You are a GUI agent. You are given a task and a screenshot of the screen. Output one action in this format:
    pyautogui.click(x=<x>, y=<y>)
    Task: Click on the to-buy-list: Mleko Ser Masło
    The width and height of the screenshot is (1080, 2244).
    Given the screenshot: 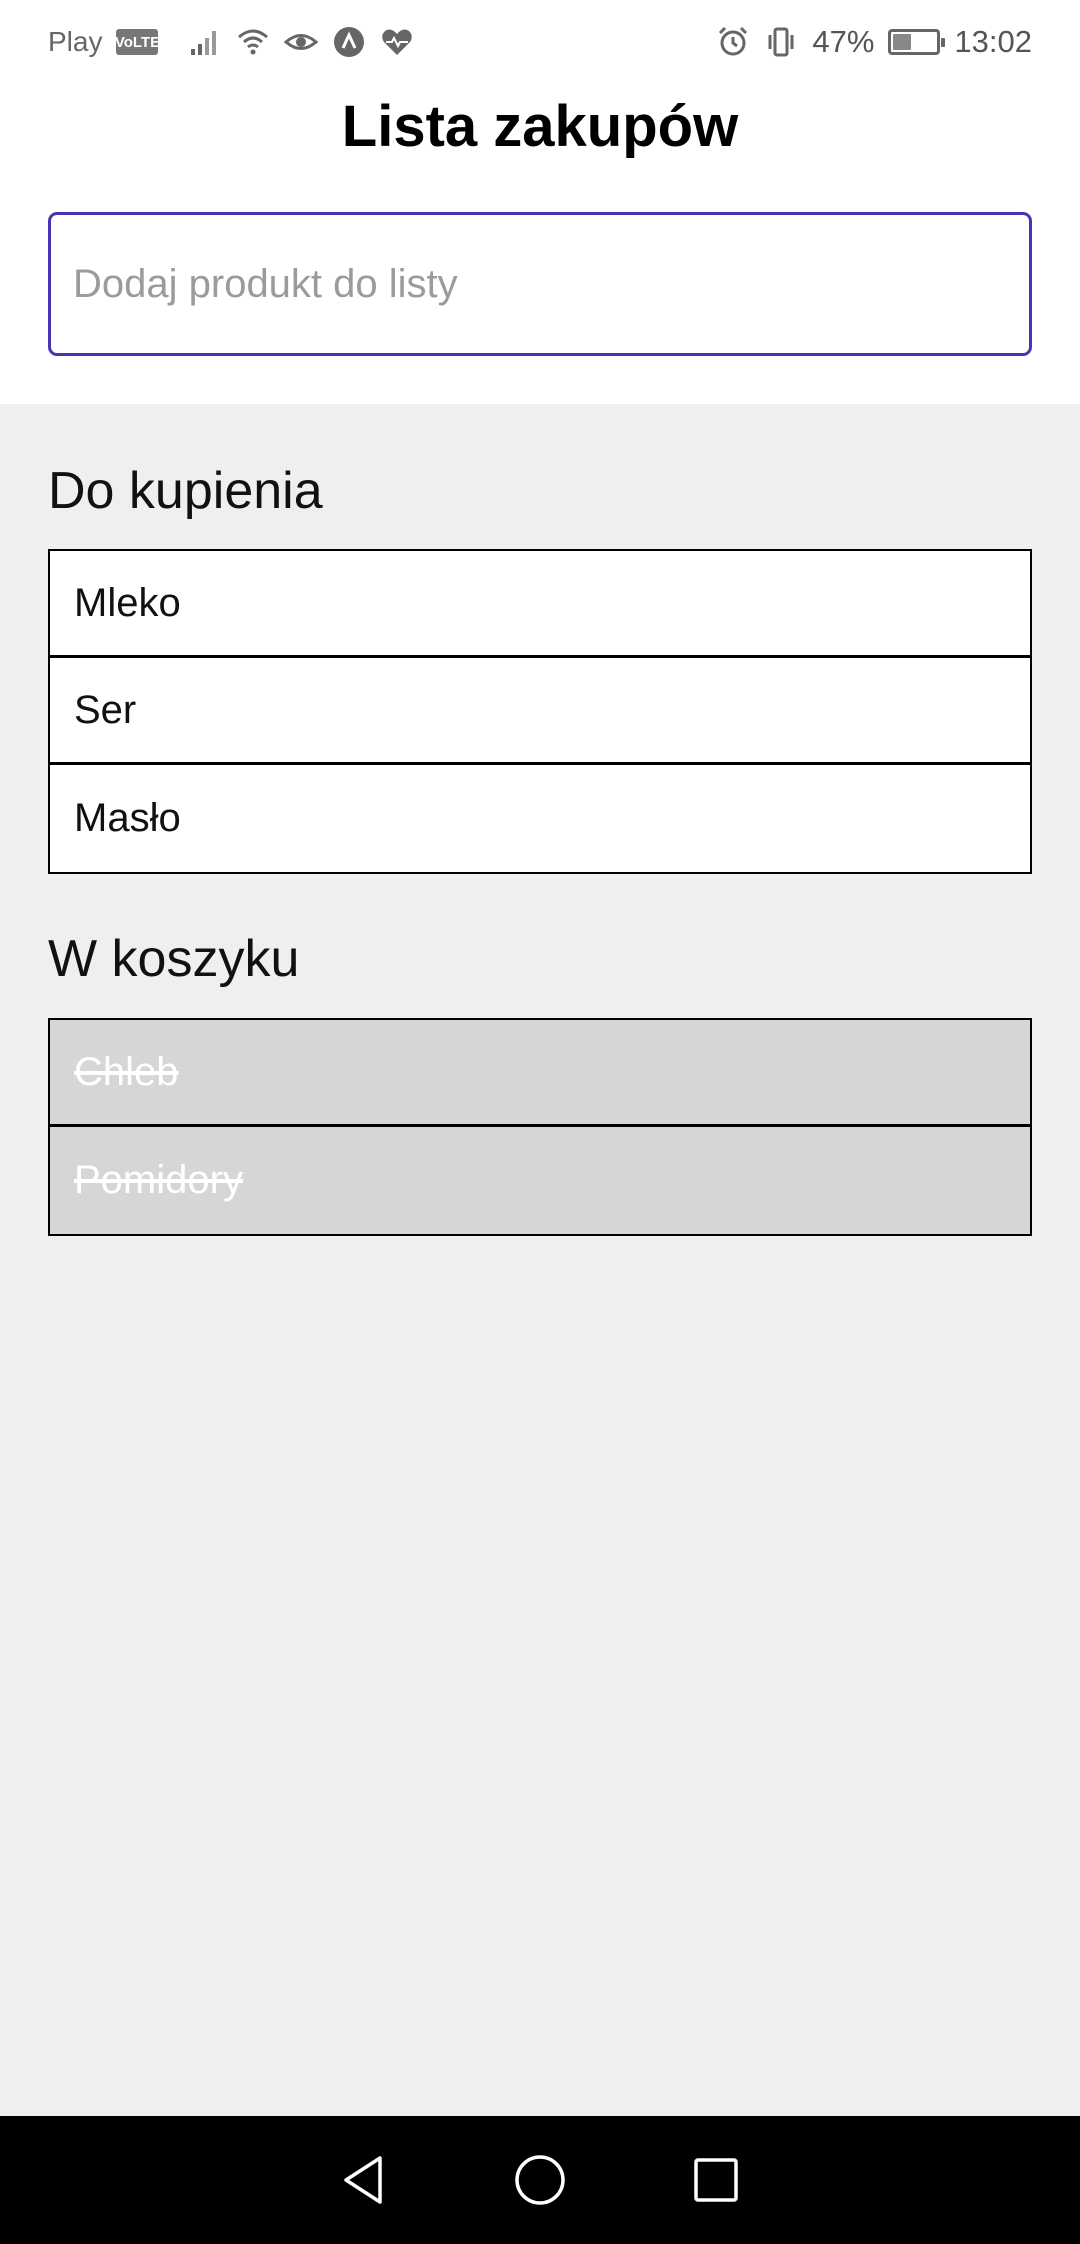 What is the action you would take?
    pyautogui.click(x=540, y=711)
    